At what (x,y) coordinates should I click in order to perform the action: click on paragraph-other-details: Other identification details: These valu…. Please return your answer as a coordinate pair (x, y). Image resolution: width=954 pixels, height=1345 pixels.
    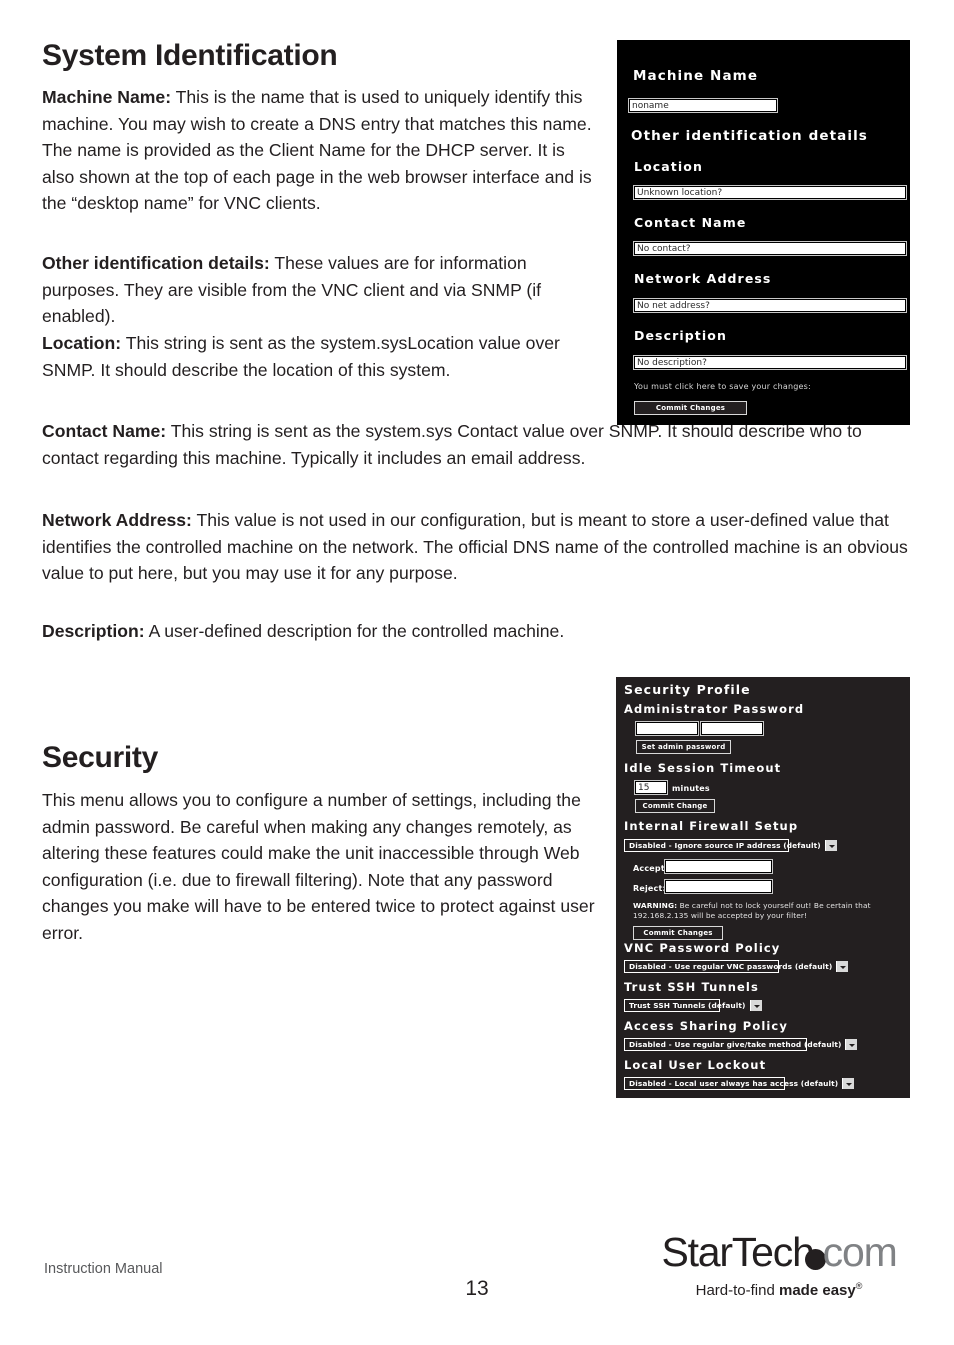
    Looking at the image, I should click on (320, 290).